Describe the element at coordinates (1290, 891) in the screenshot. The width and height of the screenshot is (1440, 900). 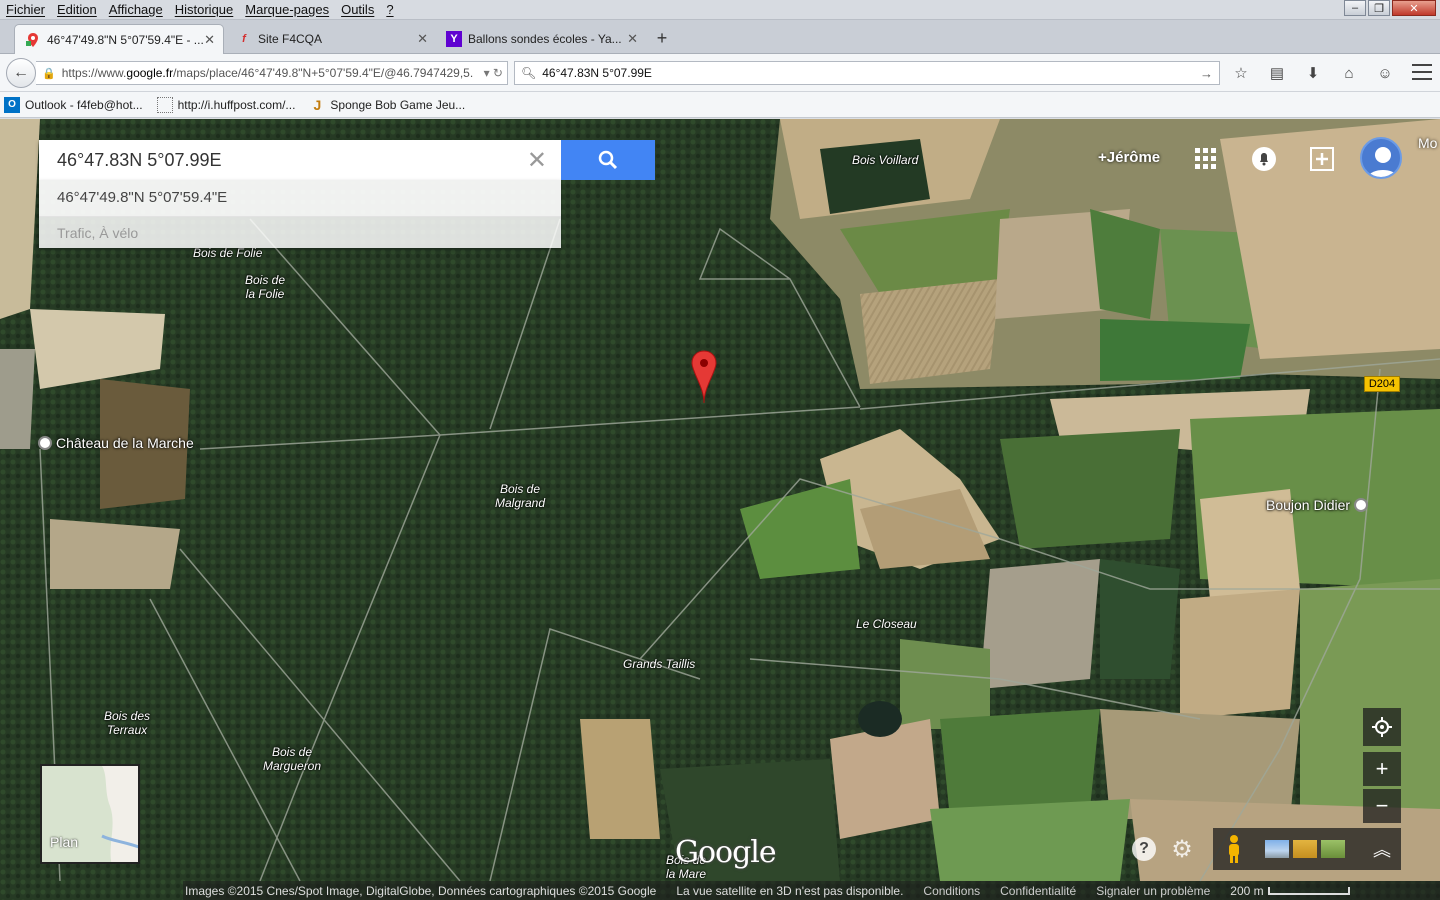
I see `scale-bar: 200 m` at that location.